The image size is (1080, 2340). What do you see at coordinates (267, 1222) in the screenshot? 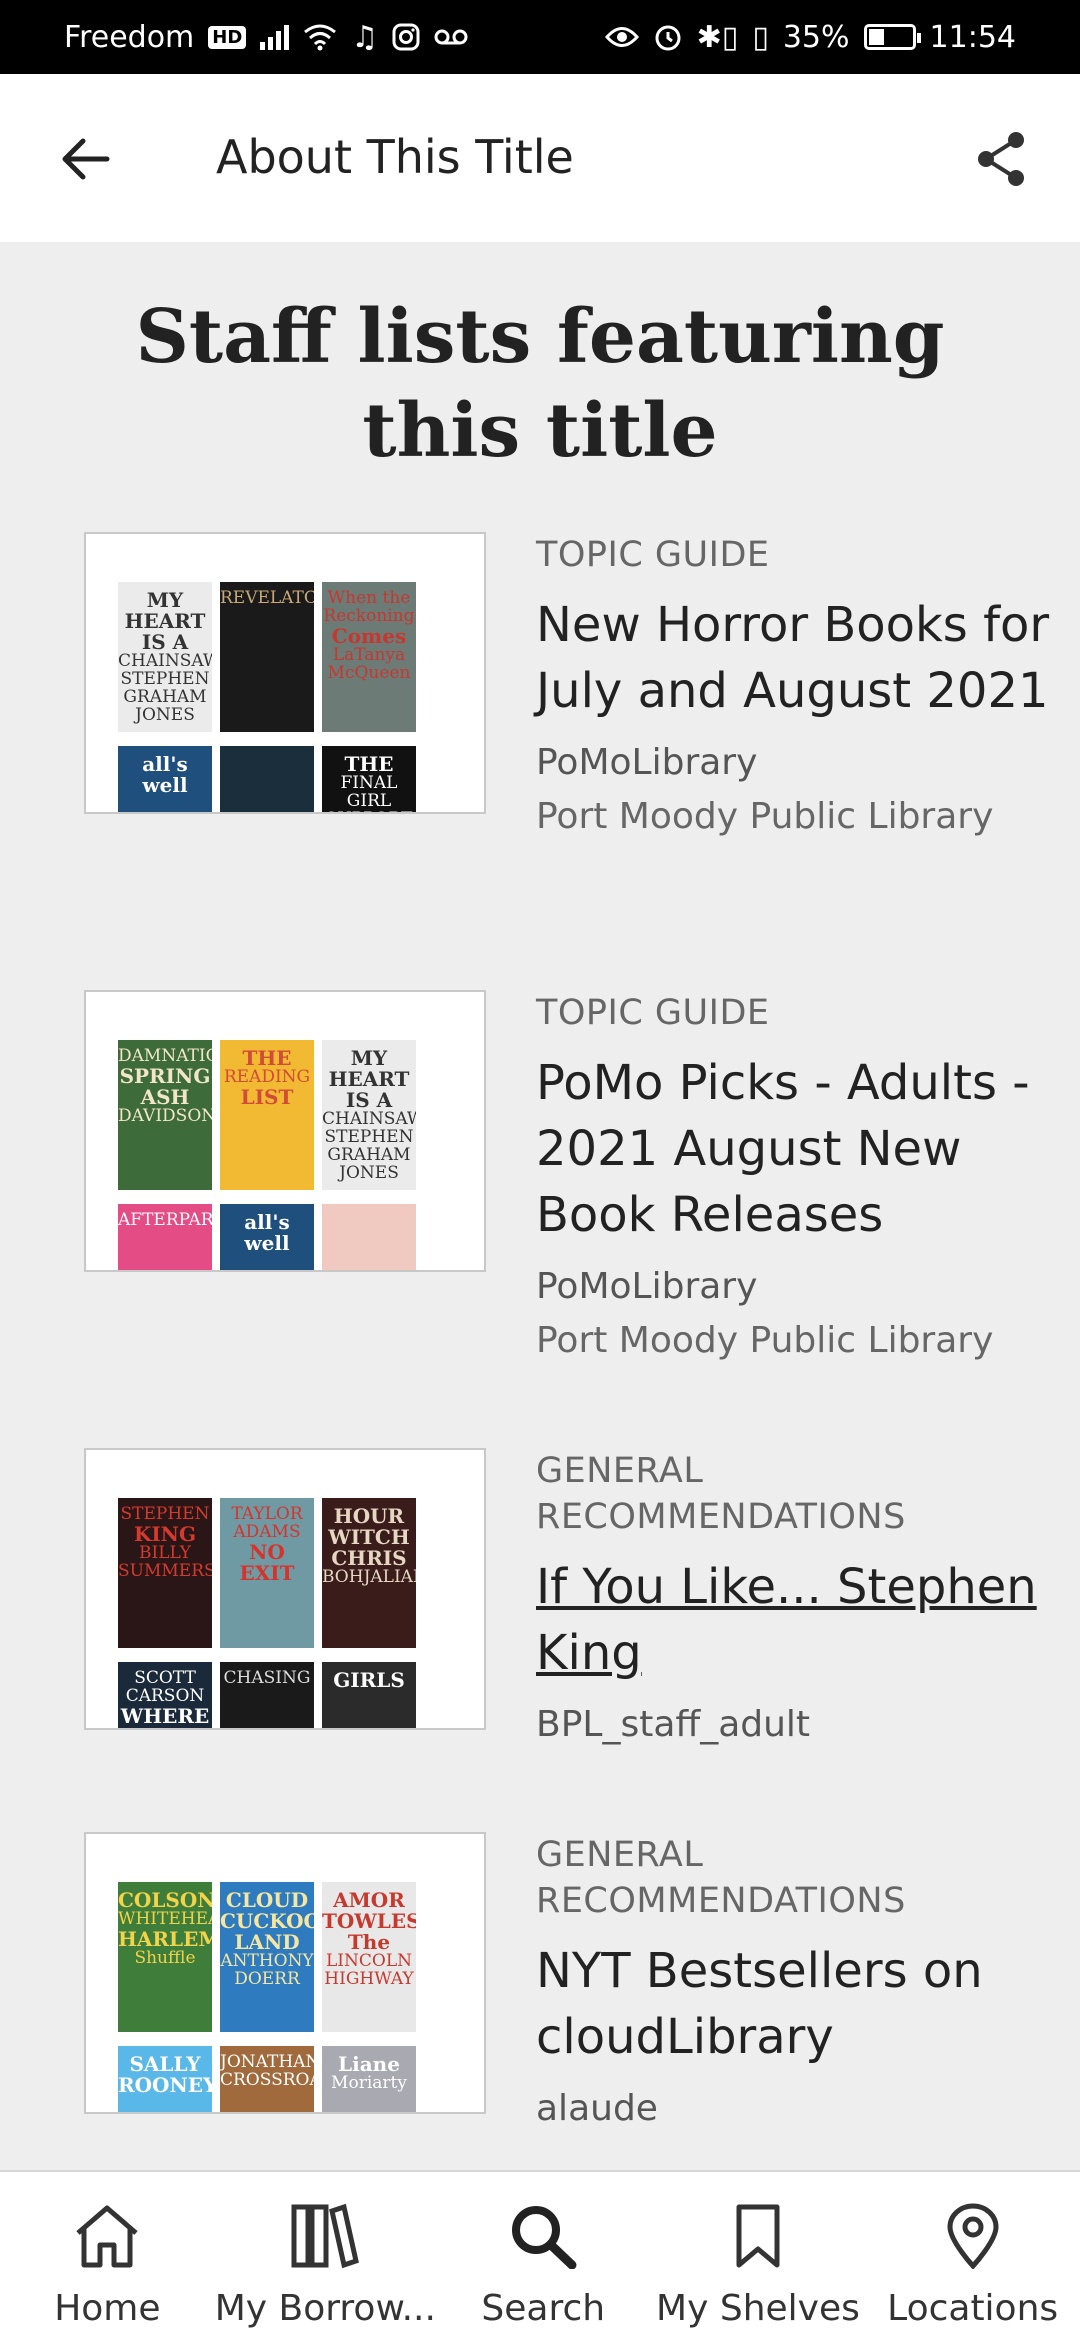
I see `book-cover-text: all's` at bounding box center [267, 1222].